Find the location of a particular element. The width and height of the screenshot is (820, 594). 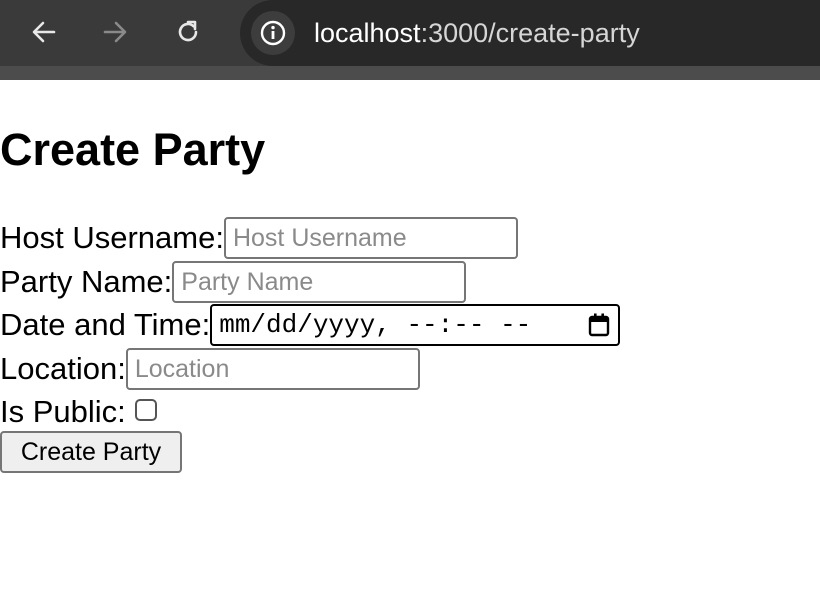

host-username-label: Host Username: is located at coordinates (112, 237).